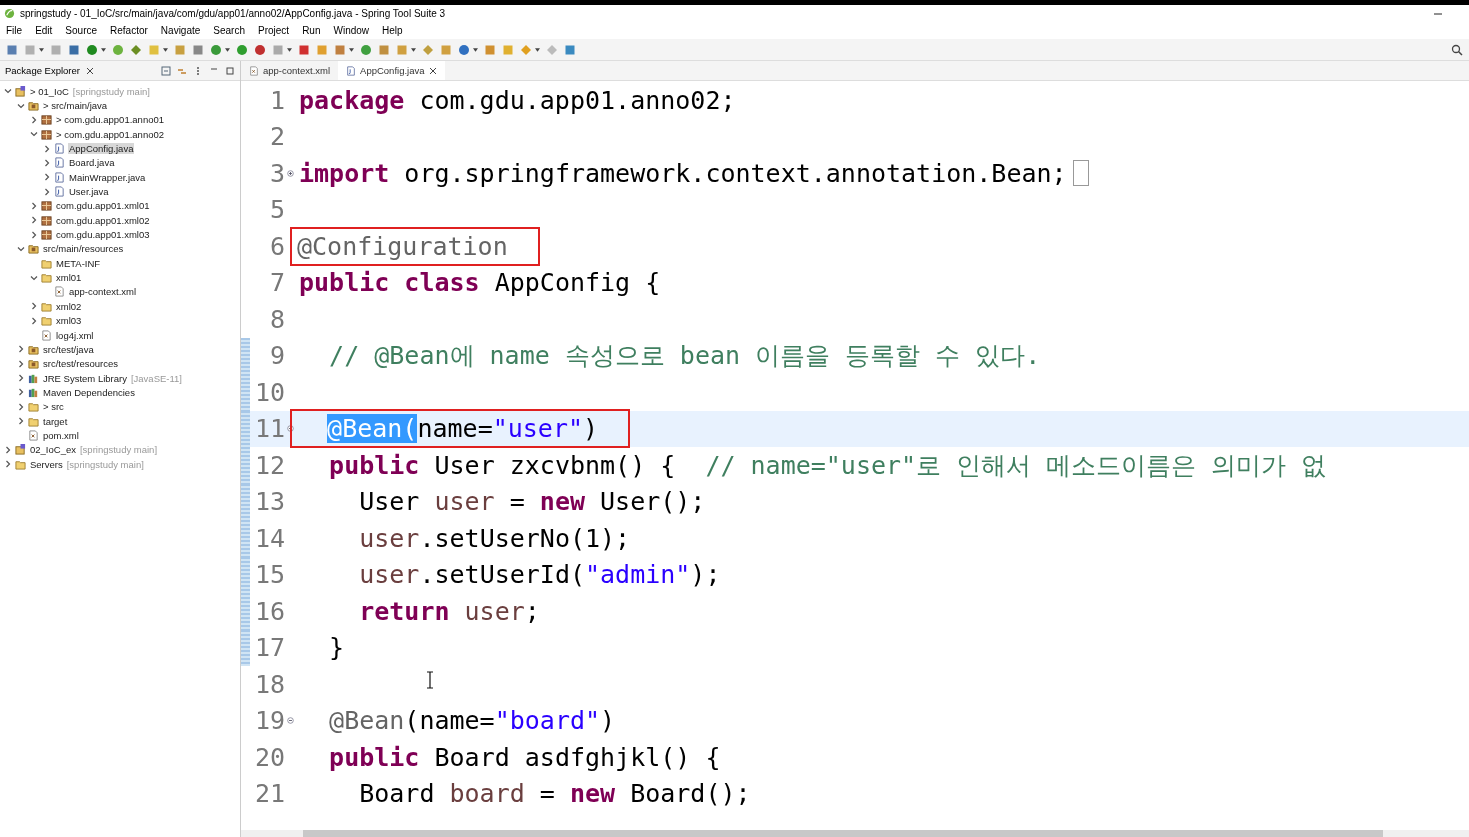 The width and height of the screenshot is (1469, 837). What do you see at coordinates (129, 30) in the screenshot?
I see `menu-item: Refactor` at bounding box center [129, 30].